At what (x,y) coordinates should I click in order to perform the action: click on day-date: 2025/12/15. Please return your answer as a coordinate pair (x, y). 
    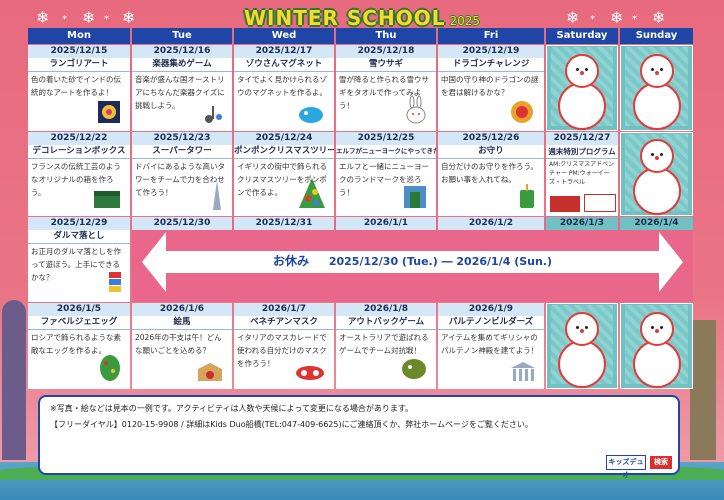
    Looking at the image, I should click on (79, 51).